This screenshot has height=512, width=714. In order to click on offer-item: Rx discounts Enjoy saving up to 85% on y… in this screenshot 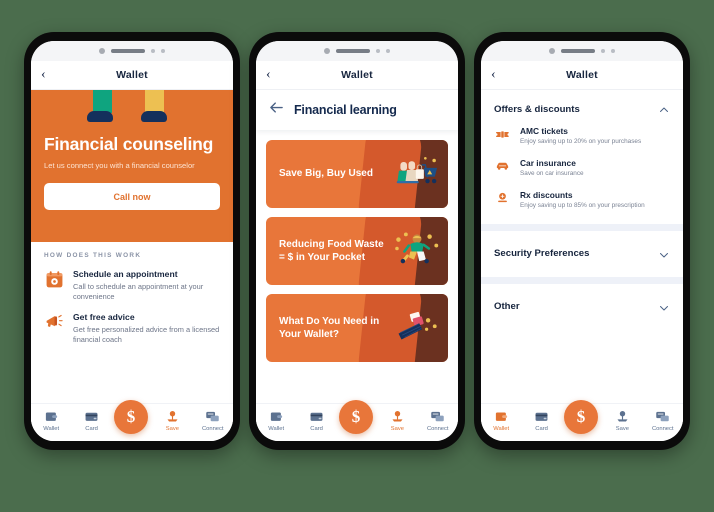, I will do `click(582, 200)`.